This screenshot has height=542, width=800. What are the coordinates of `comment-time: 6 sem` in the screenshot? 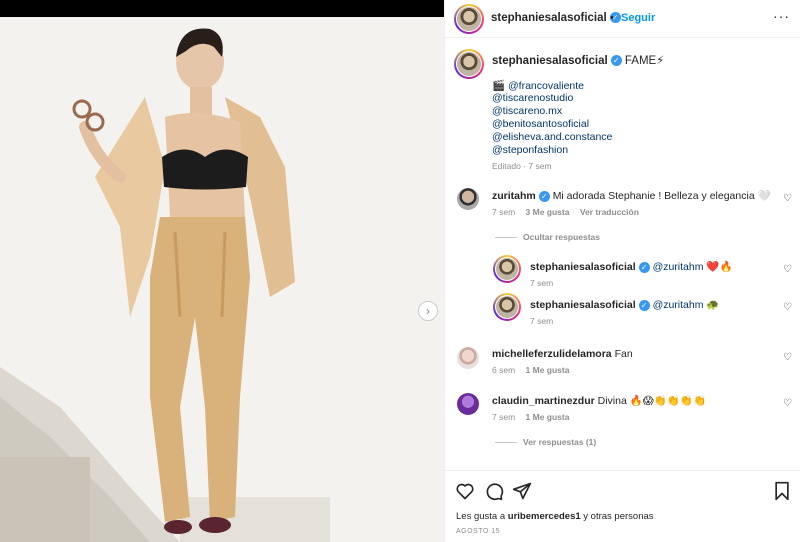 It's located at (504, 370).